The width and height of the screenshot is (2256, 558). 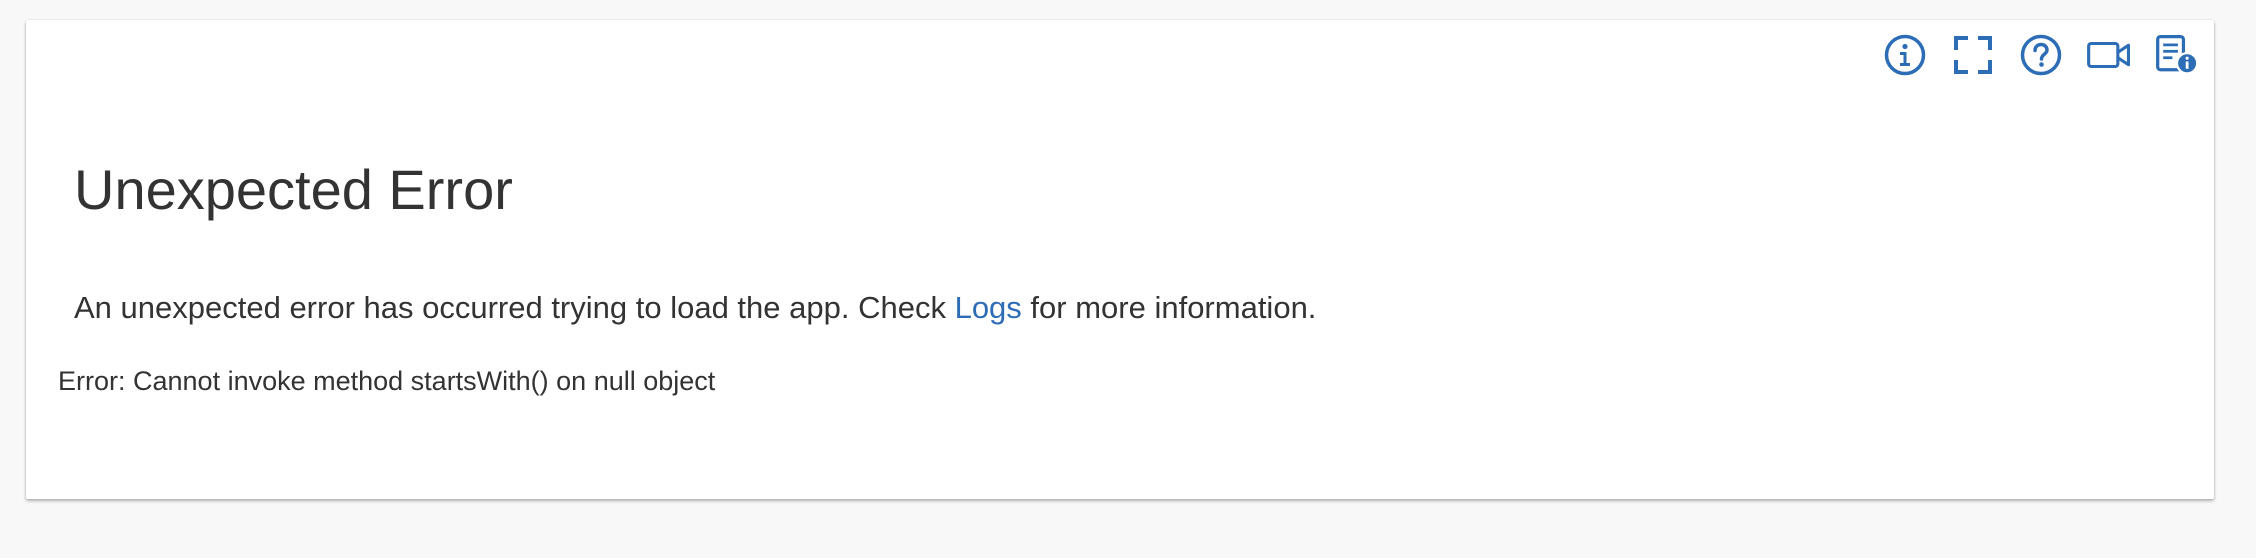 I want to click on fullscreen-button, so click(x=1973, y=55).